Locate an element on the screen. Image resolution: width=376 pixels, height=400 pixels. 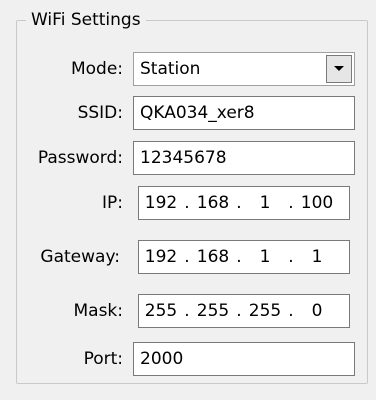
gateway-row: Gateway: 192 . 168 . 1 . 1 is located at coordinates (188, 257).